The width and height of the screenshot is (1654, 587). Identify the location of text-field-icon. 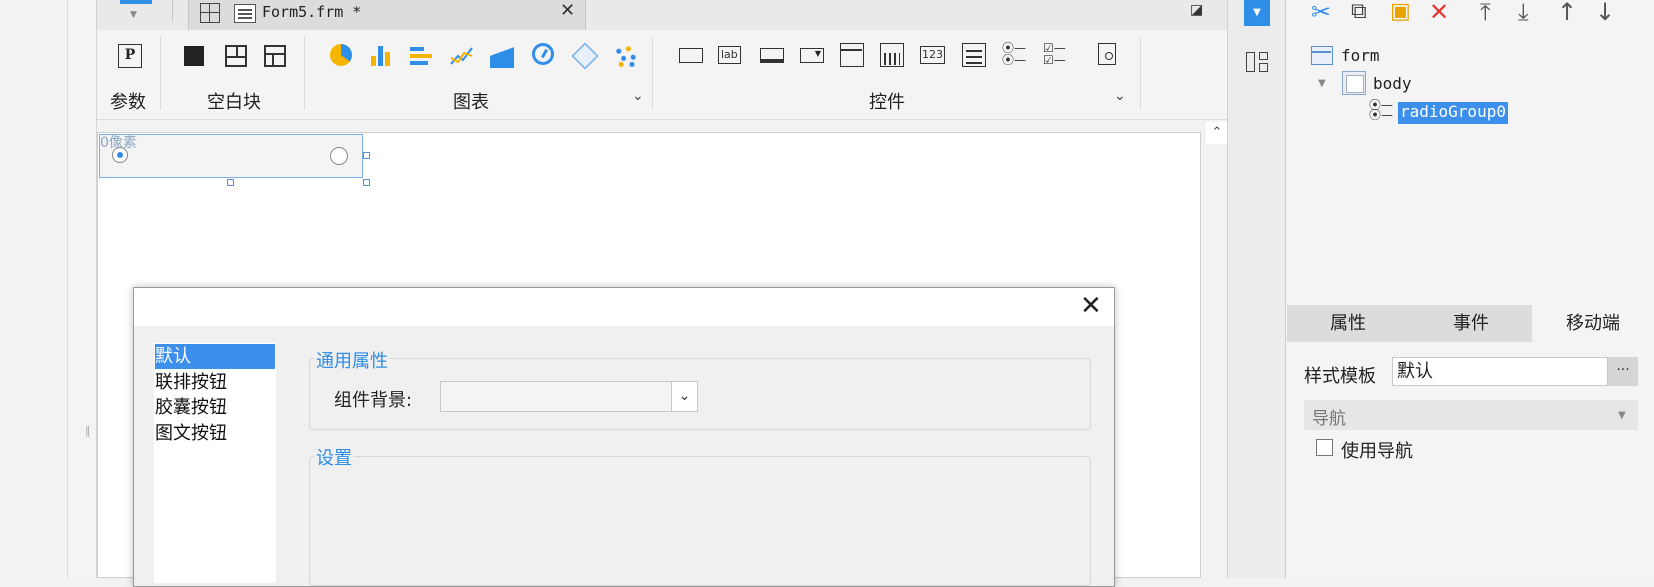
(691, 55).